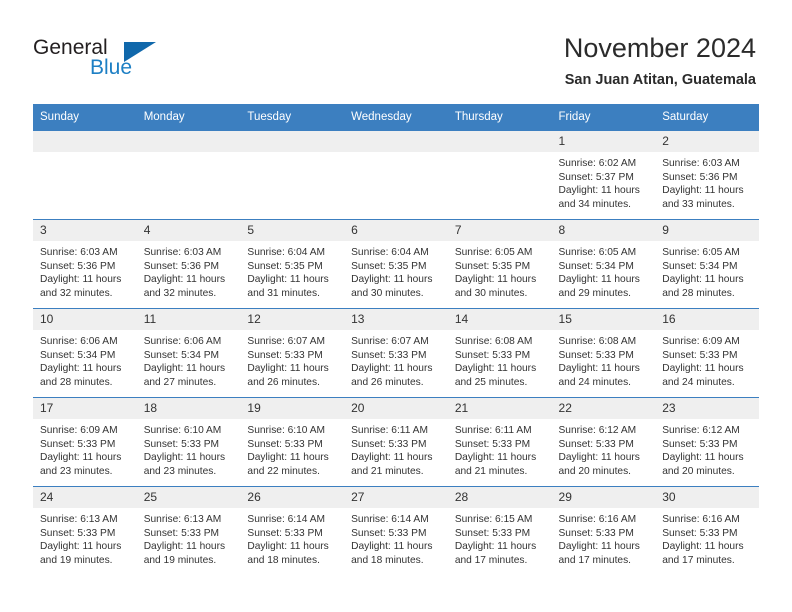  I want to click on sunrise-text: Sunrise: 6:14 AM, so click(286, 519).